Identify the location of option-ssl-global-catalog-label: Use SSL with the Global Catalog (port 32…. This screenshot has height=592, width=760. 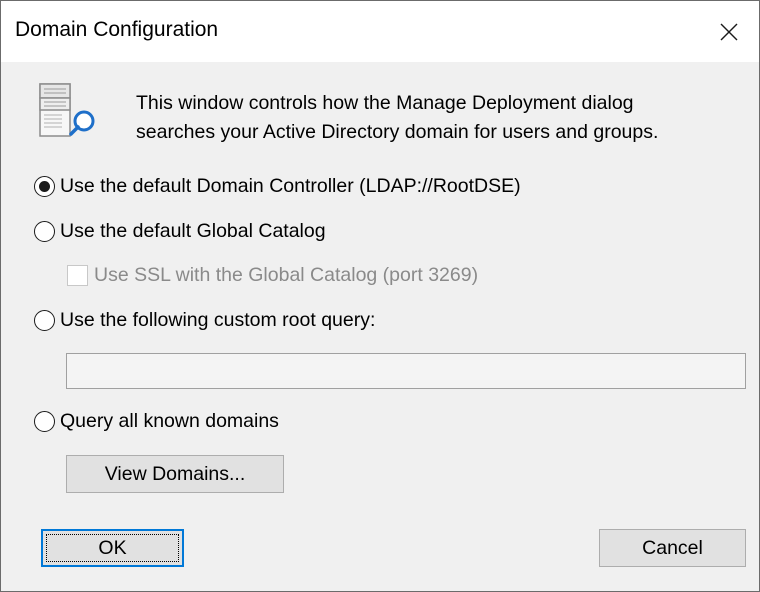
(286, 275).